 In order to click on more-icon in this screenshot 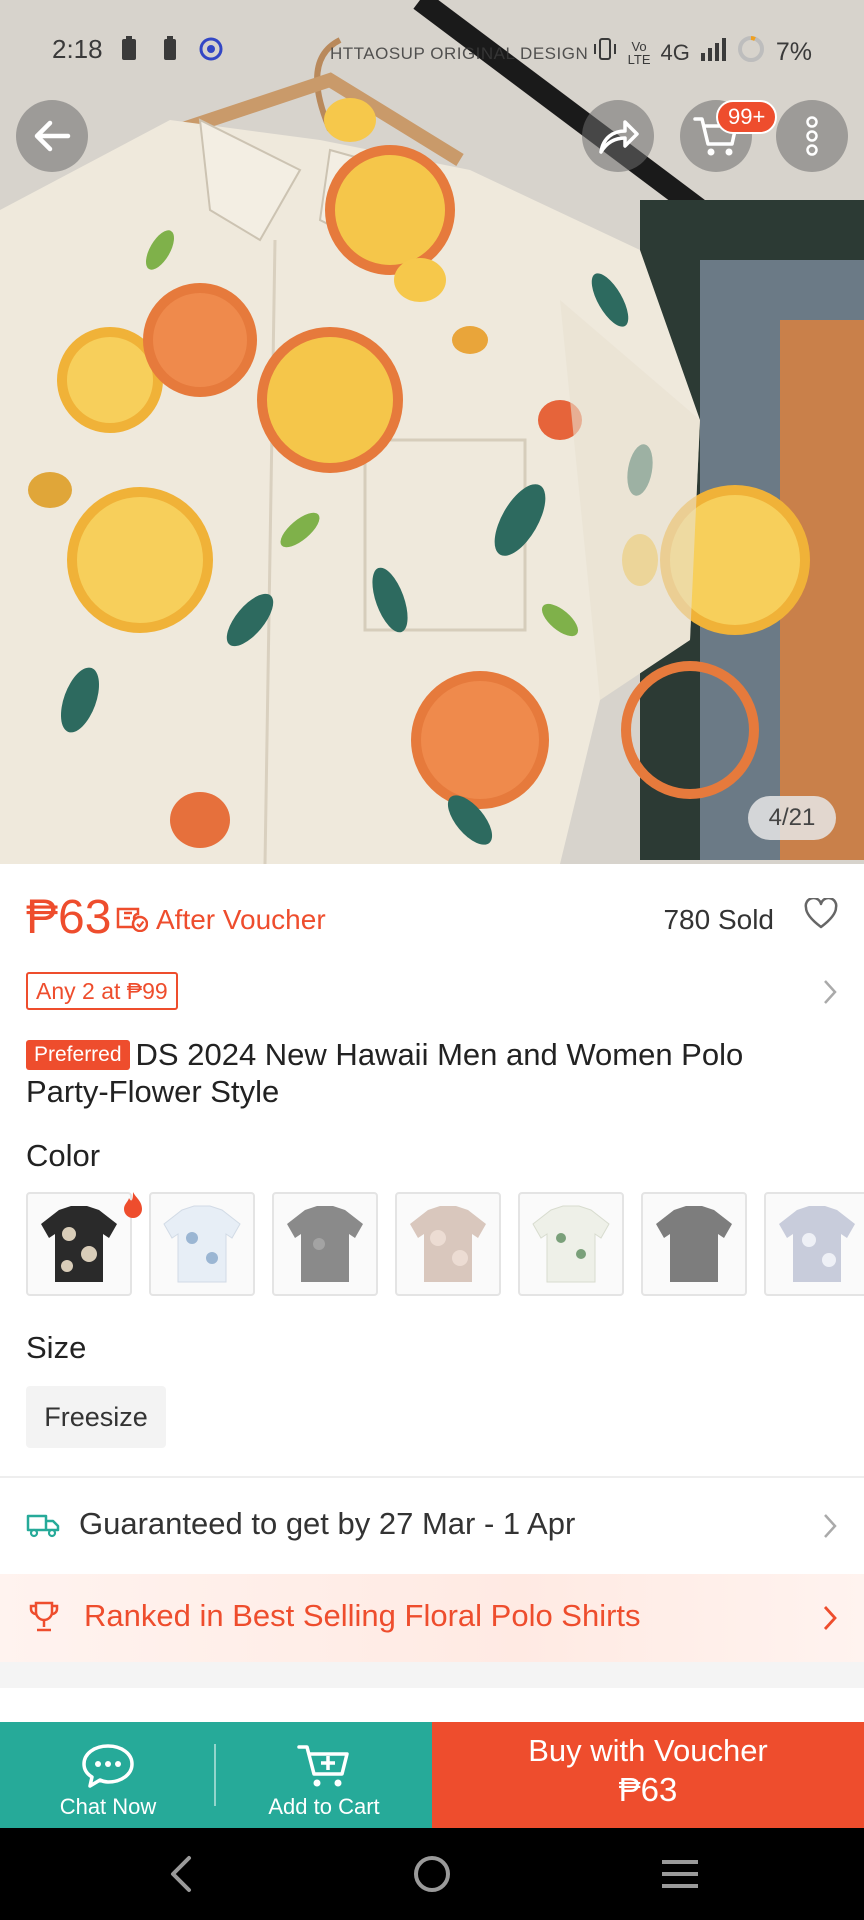, I will do `click(812, 136)`.